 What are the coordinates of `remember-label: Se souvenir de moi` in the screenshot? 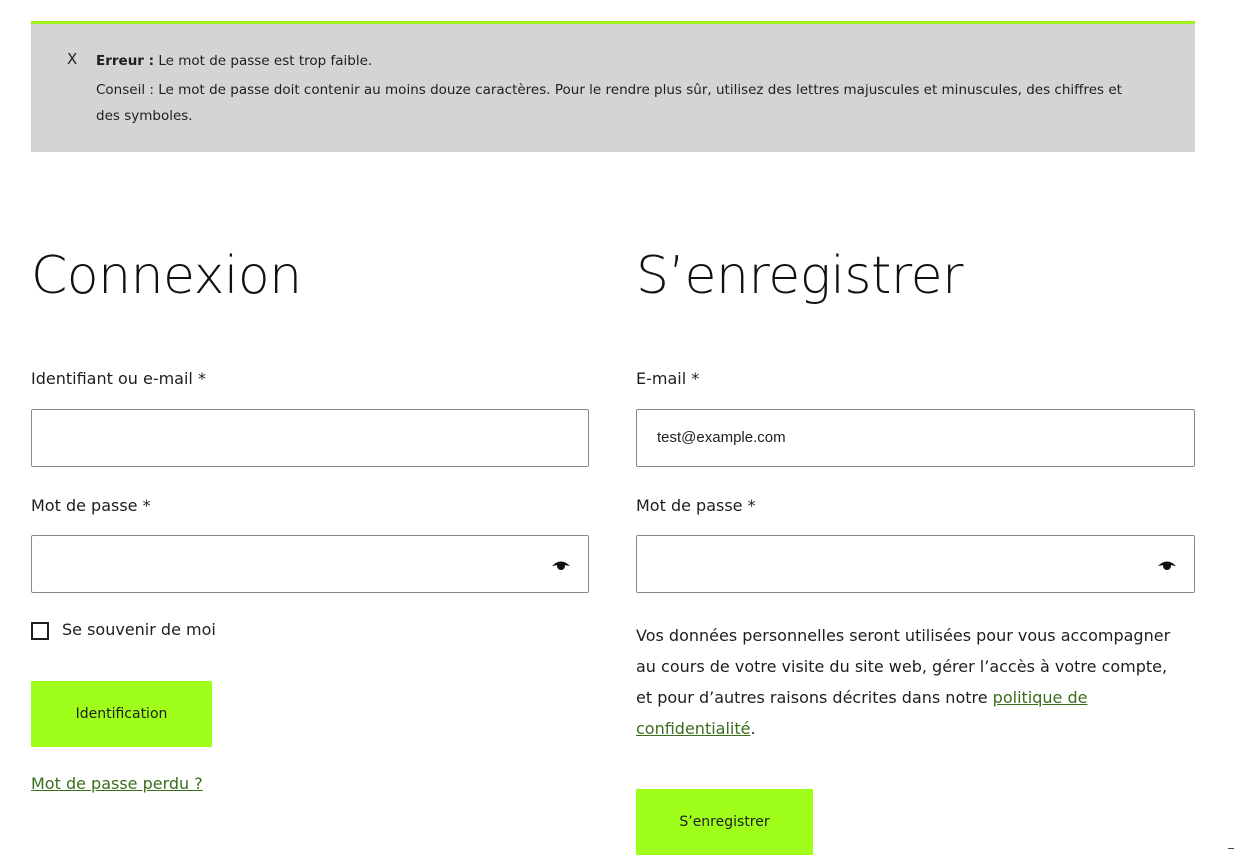 It's located at (139, 629).